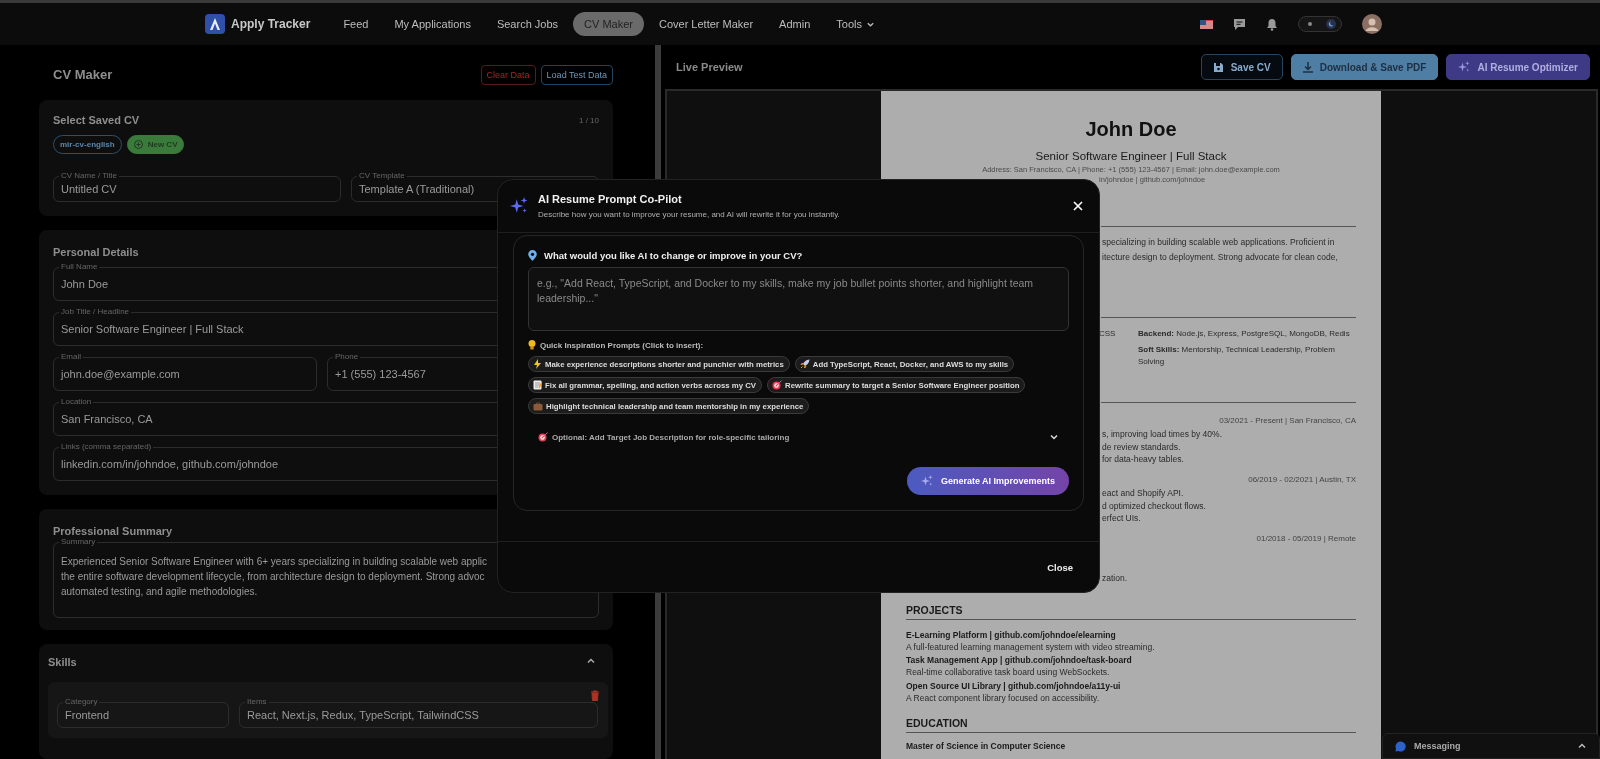 The image size is (1600, 759). What do you see at coordinates (537, 385) in the screenshot?
I see `memo-icon` at bounding box center [537, 385].